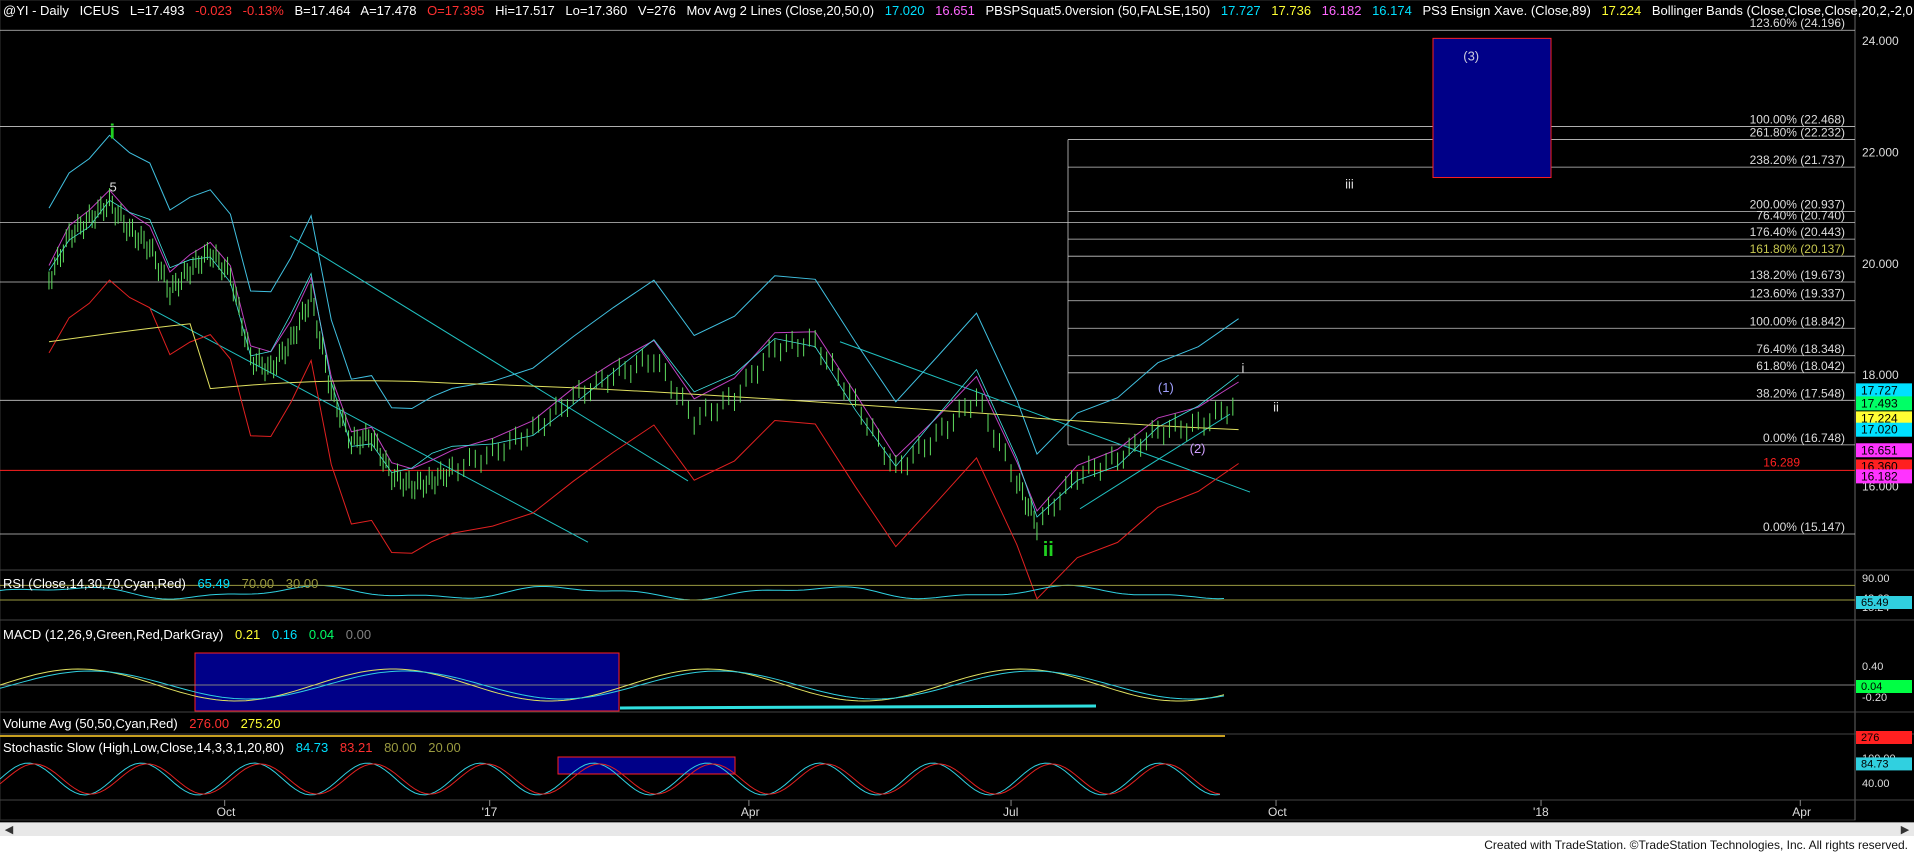 This screenshot has width=1914, height=856. What do you see at coordinates (1797, 232) in the screenshot?
I see `fib-label-6: 176.40% (20.443)` at bounding box center [1797, 232].